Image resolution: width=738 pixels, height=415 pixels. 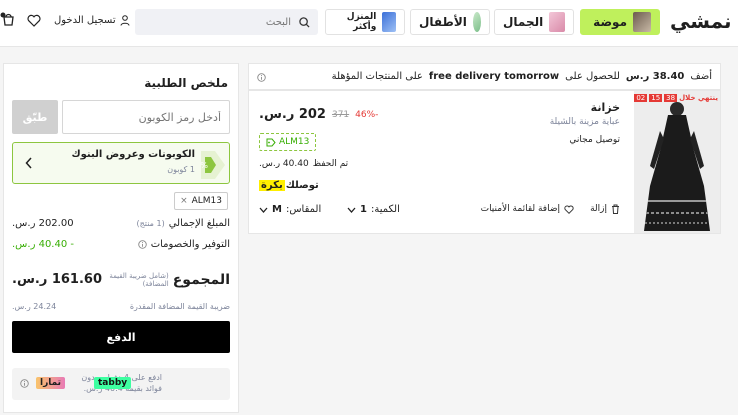 I want to click on countdown-timer: ينتهي خلال 38 15 02, so click(x=676, y=98).